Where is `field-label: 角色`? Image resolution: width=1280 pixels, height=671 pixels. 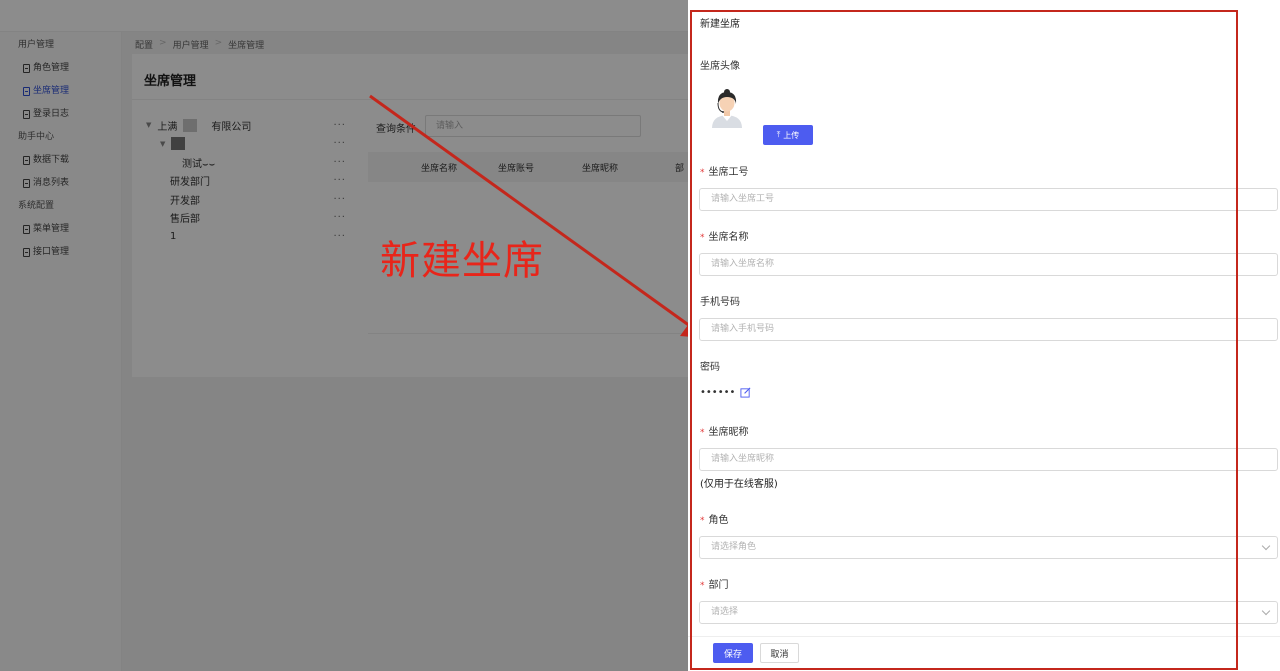 field-label: 角色 is located at coordinates (718, 520).